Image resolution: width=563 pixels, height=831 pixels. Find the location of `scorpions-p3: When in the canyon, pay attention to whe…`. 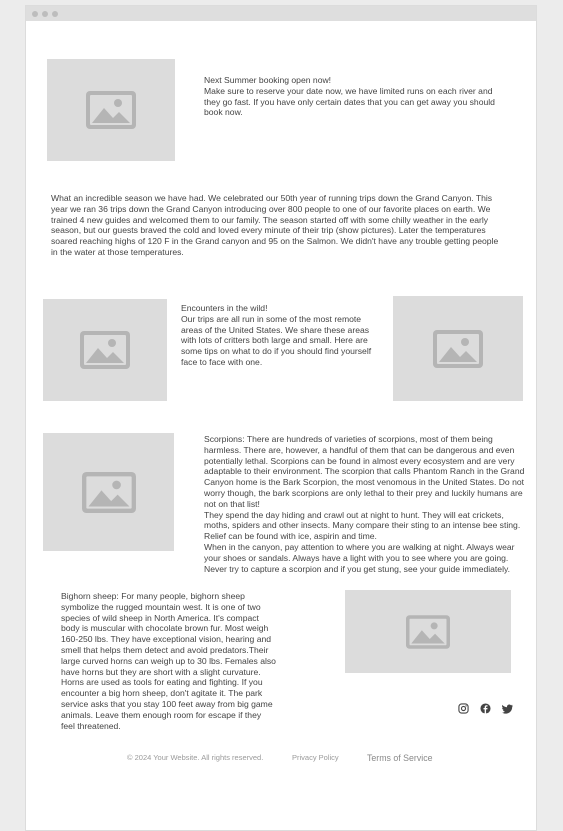

scorpions-p3: When in the canyon, pay attention to whe… is located at coordinates (359, 557).